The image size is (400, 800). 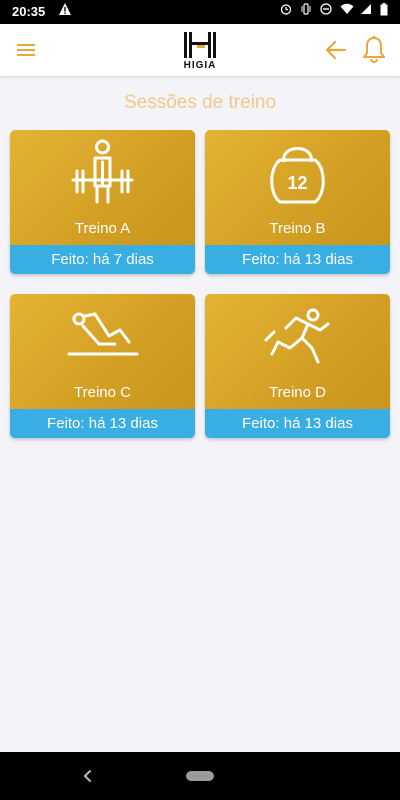 I want to click on arrow-left-icon, so click(x=336, y=50).